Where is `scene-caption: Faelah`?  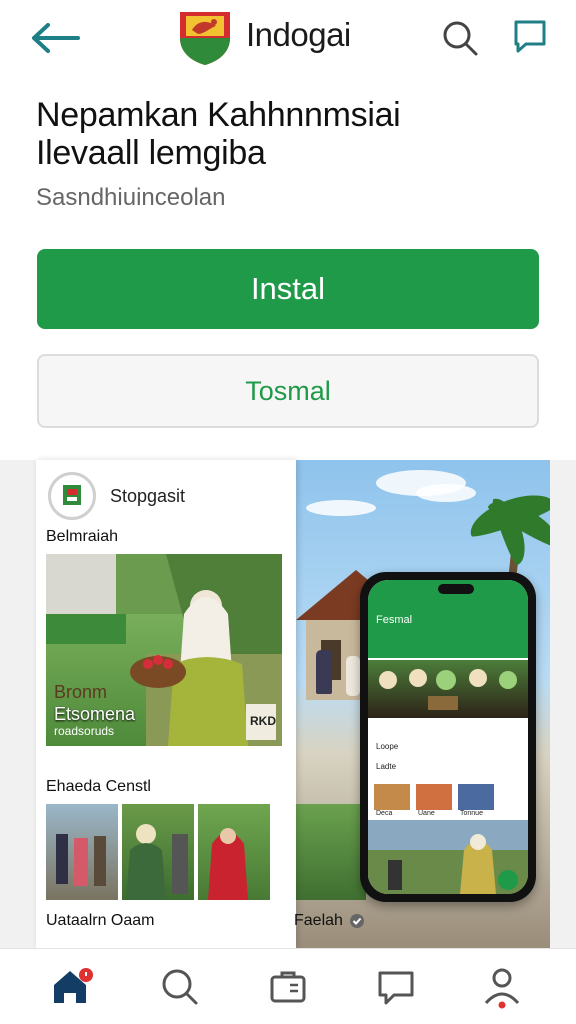
scene-caption: Faelah is located at coordinates (329, 921).